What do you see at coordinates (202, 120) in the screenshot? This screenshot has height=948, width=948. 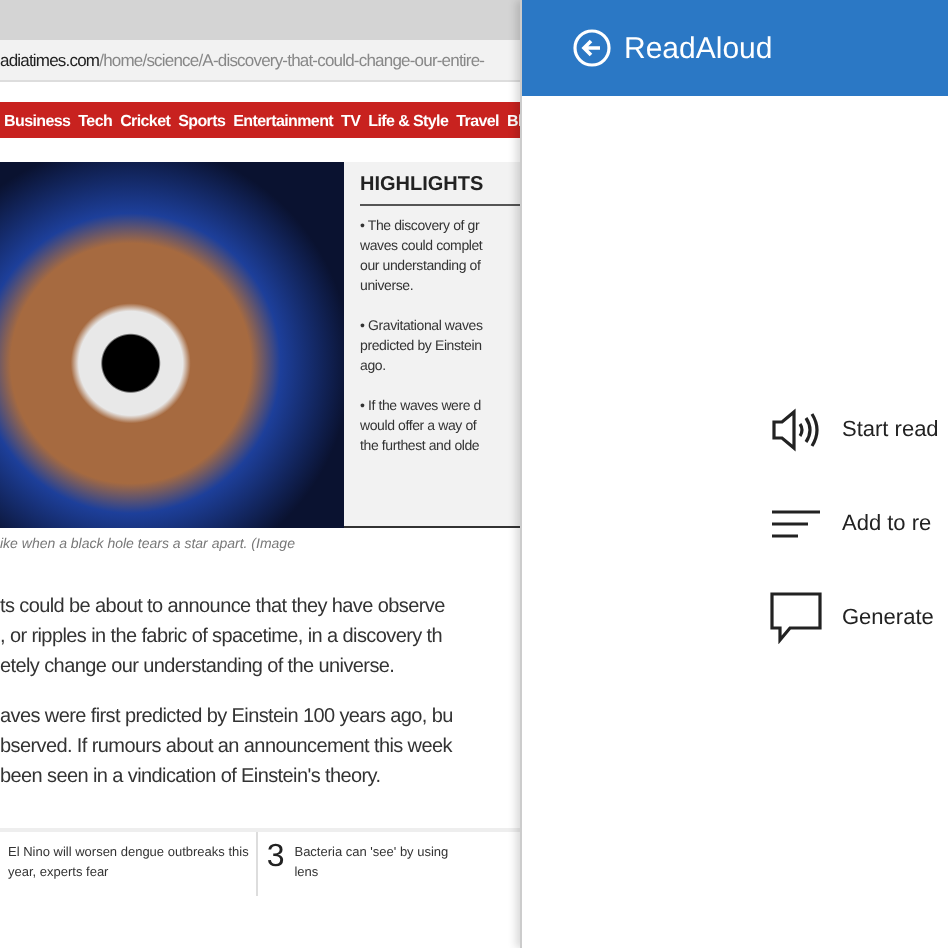 I see `nav-link: Sports` at bounding box center [202, 120].